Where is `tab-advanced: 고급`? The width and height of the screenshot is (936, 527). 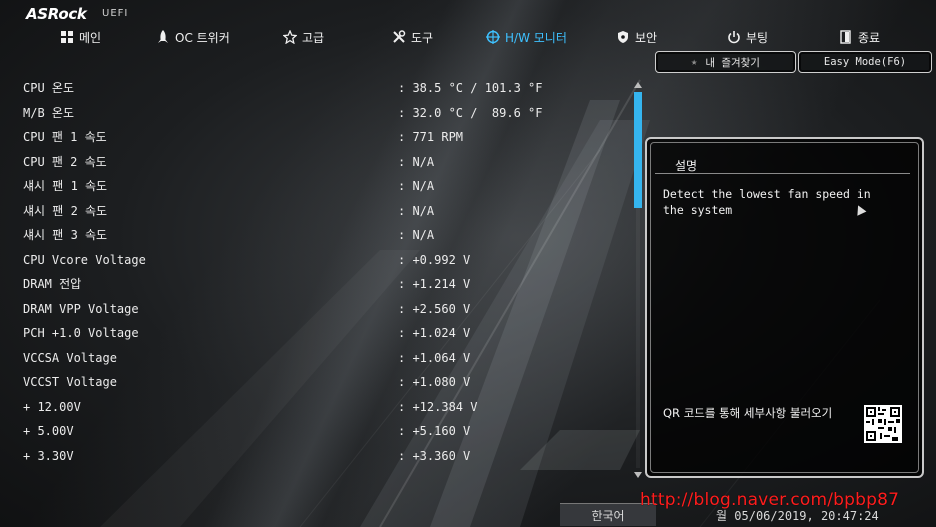
tab-advanced: 고급 is located at coordinates (303, 37).